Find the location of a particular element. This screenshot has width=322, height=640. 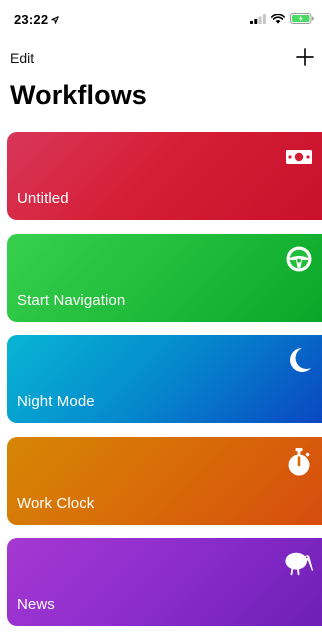

wifi-icon is located at coordinates (278, 18).